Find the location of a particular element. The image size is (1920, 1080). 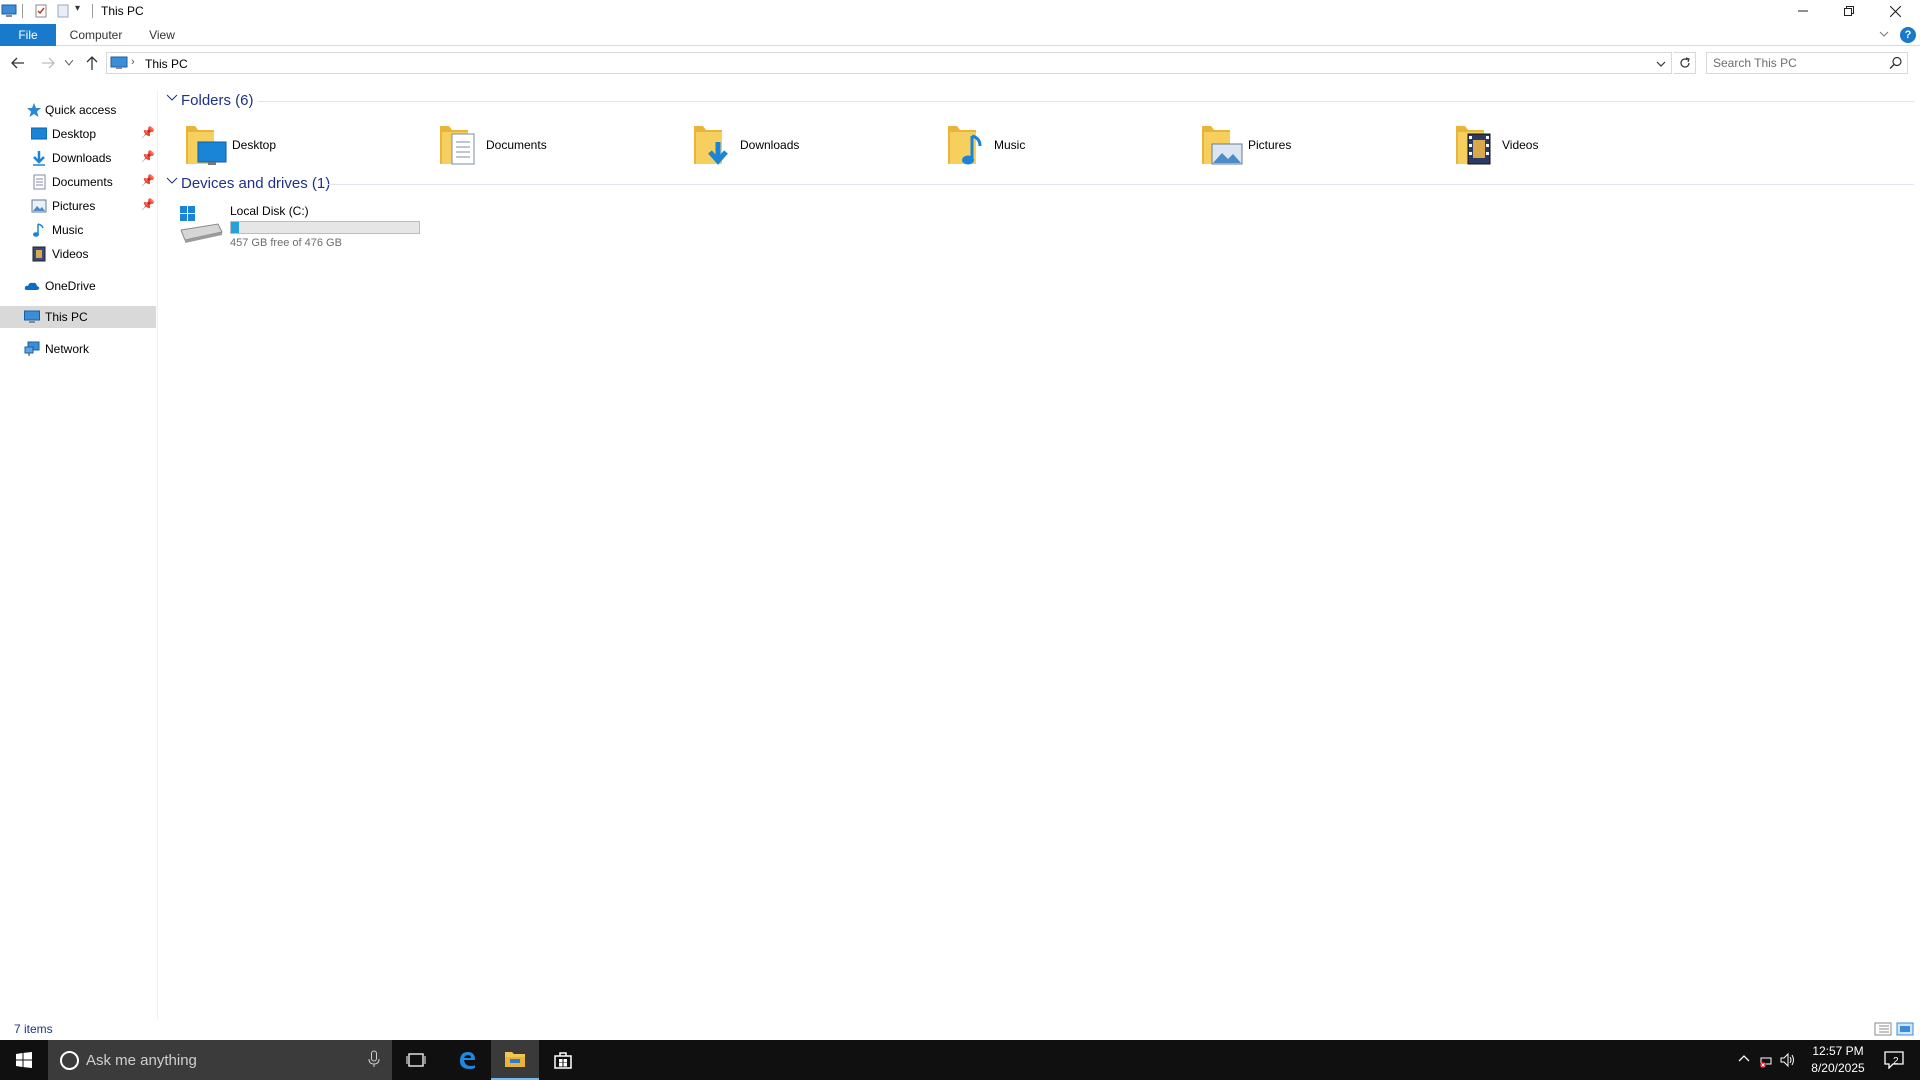

nav-label: Quick access is located at coordinates (81, 110).